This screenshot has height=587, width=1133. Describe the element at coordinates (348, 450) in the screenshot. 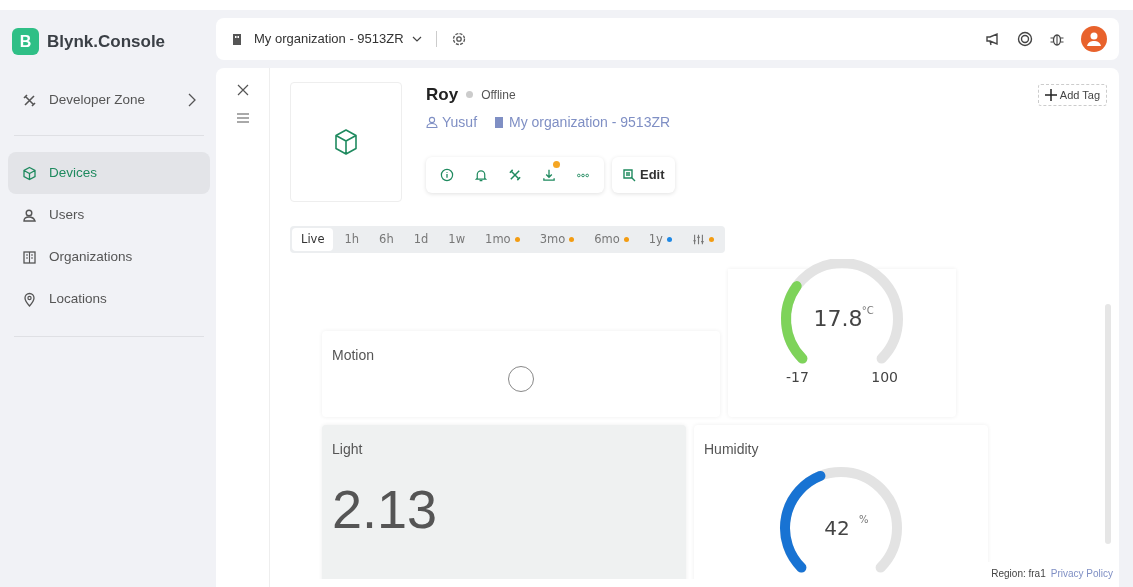

I see `widget-title: Light` at that location.